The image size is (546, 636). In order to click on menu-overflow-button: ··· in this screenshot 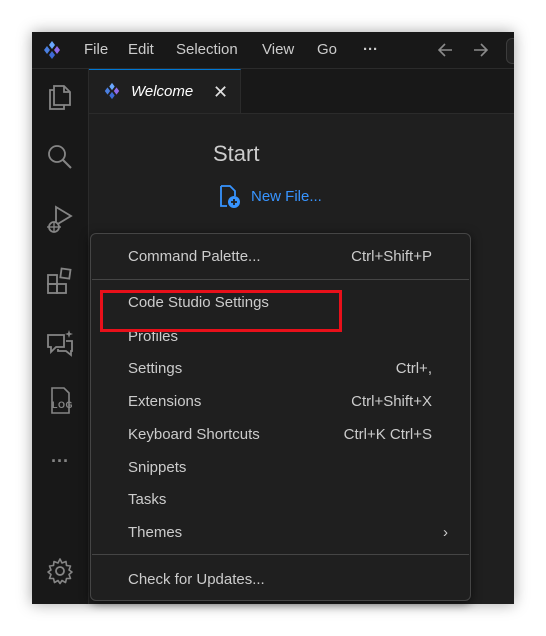, I will do `click(370, 50)`.